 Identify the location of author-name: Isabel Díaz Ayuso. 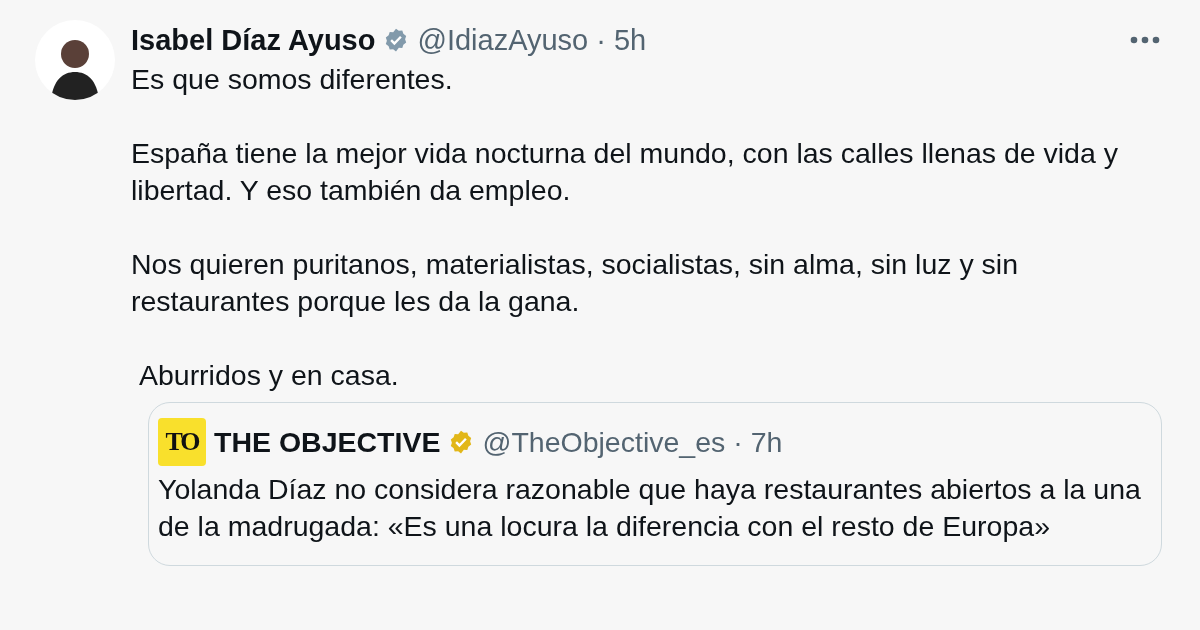
(253, 40).